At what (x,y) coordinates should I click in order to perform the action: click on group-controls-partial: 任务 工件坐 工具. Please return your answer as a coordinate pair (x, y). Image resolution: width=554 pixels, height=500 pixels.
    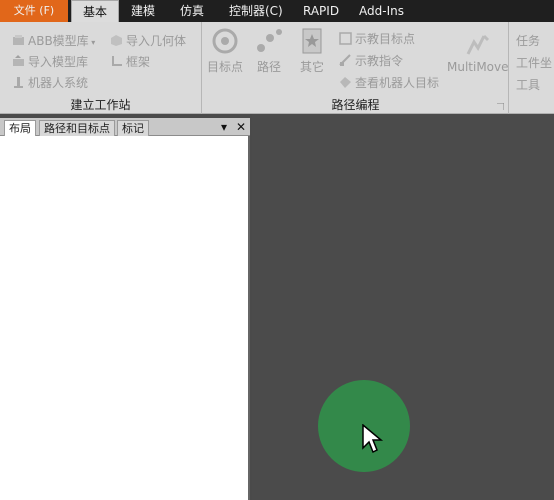
    Looking at the image, I should click on (532, 68).